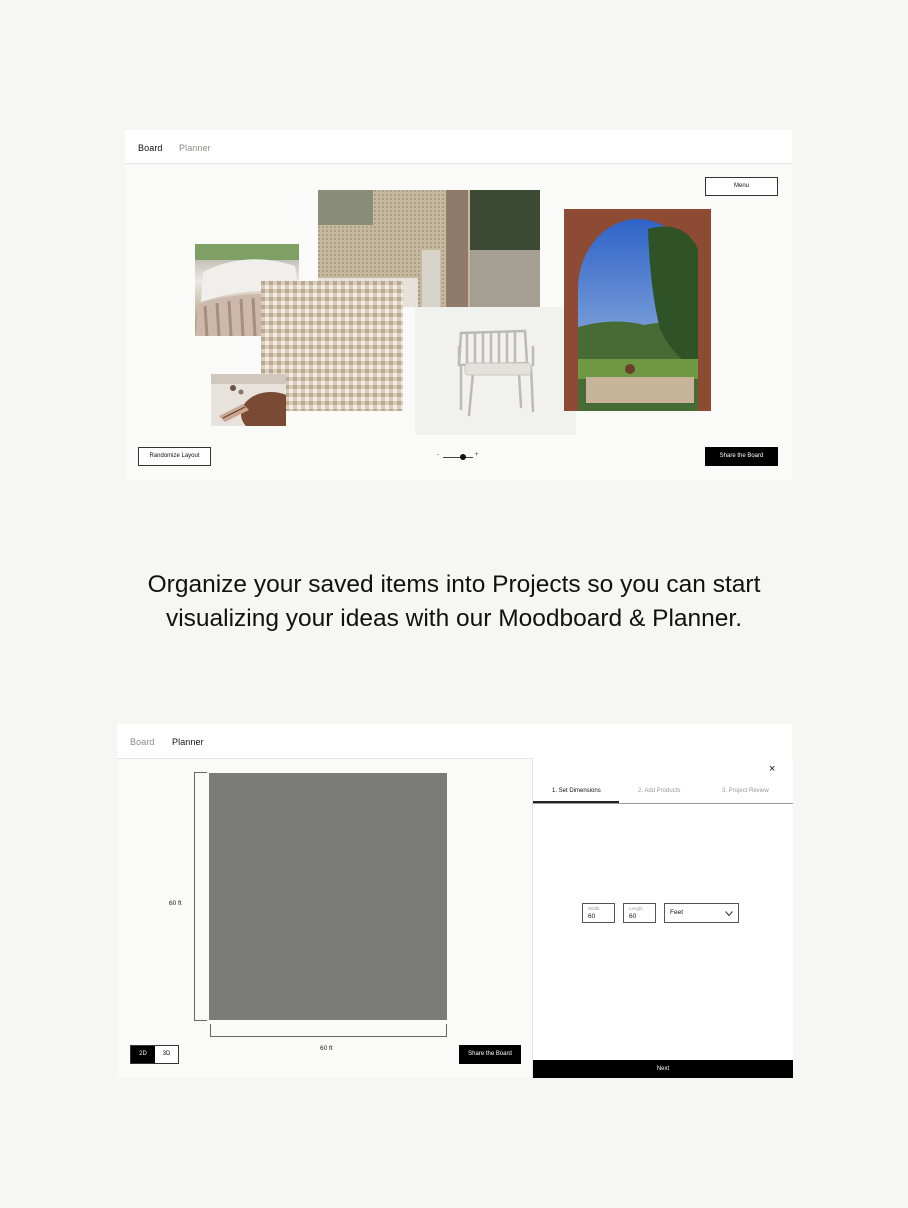  Describe the element at coordinates (454, 741) in the screenshot. I see `planner-tabbar: Board Planner` at that location.